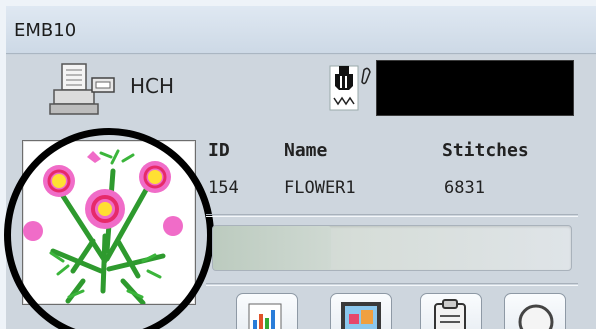  I want to click on clipboard-button, so click(451, 311).